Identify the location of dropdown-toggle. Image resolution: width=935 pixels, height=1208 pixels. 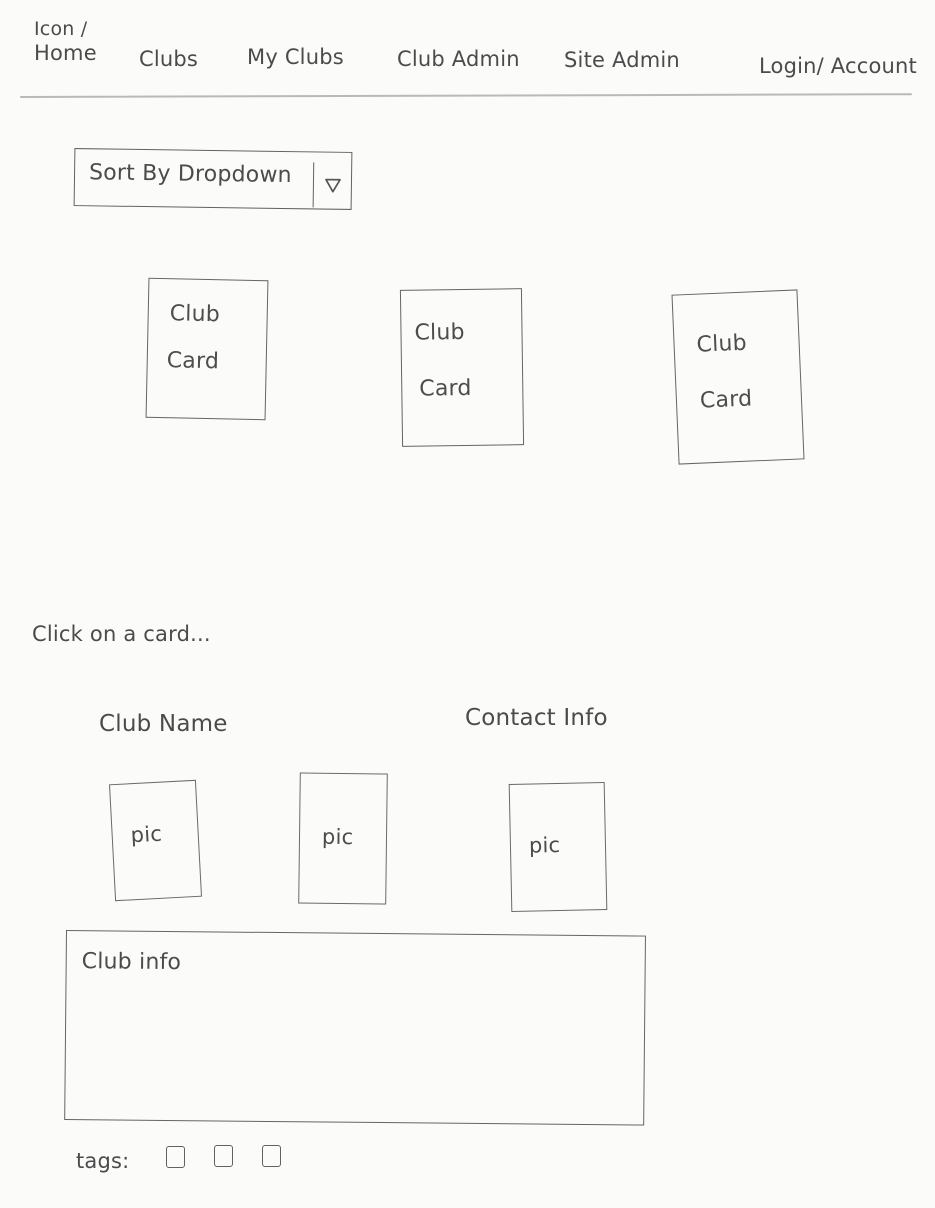
(332, 185).